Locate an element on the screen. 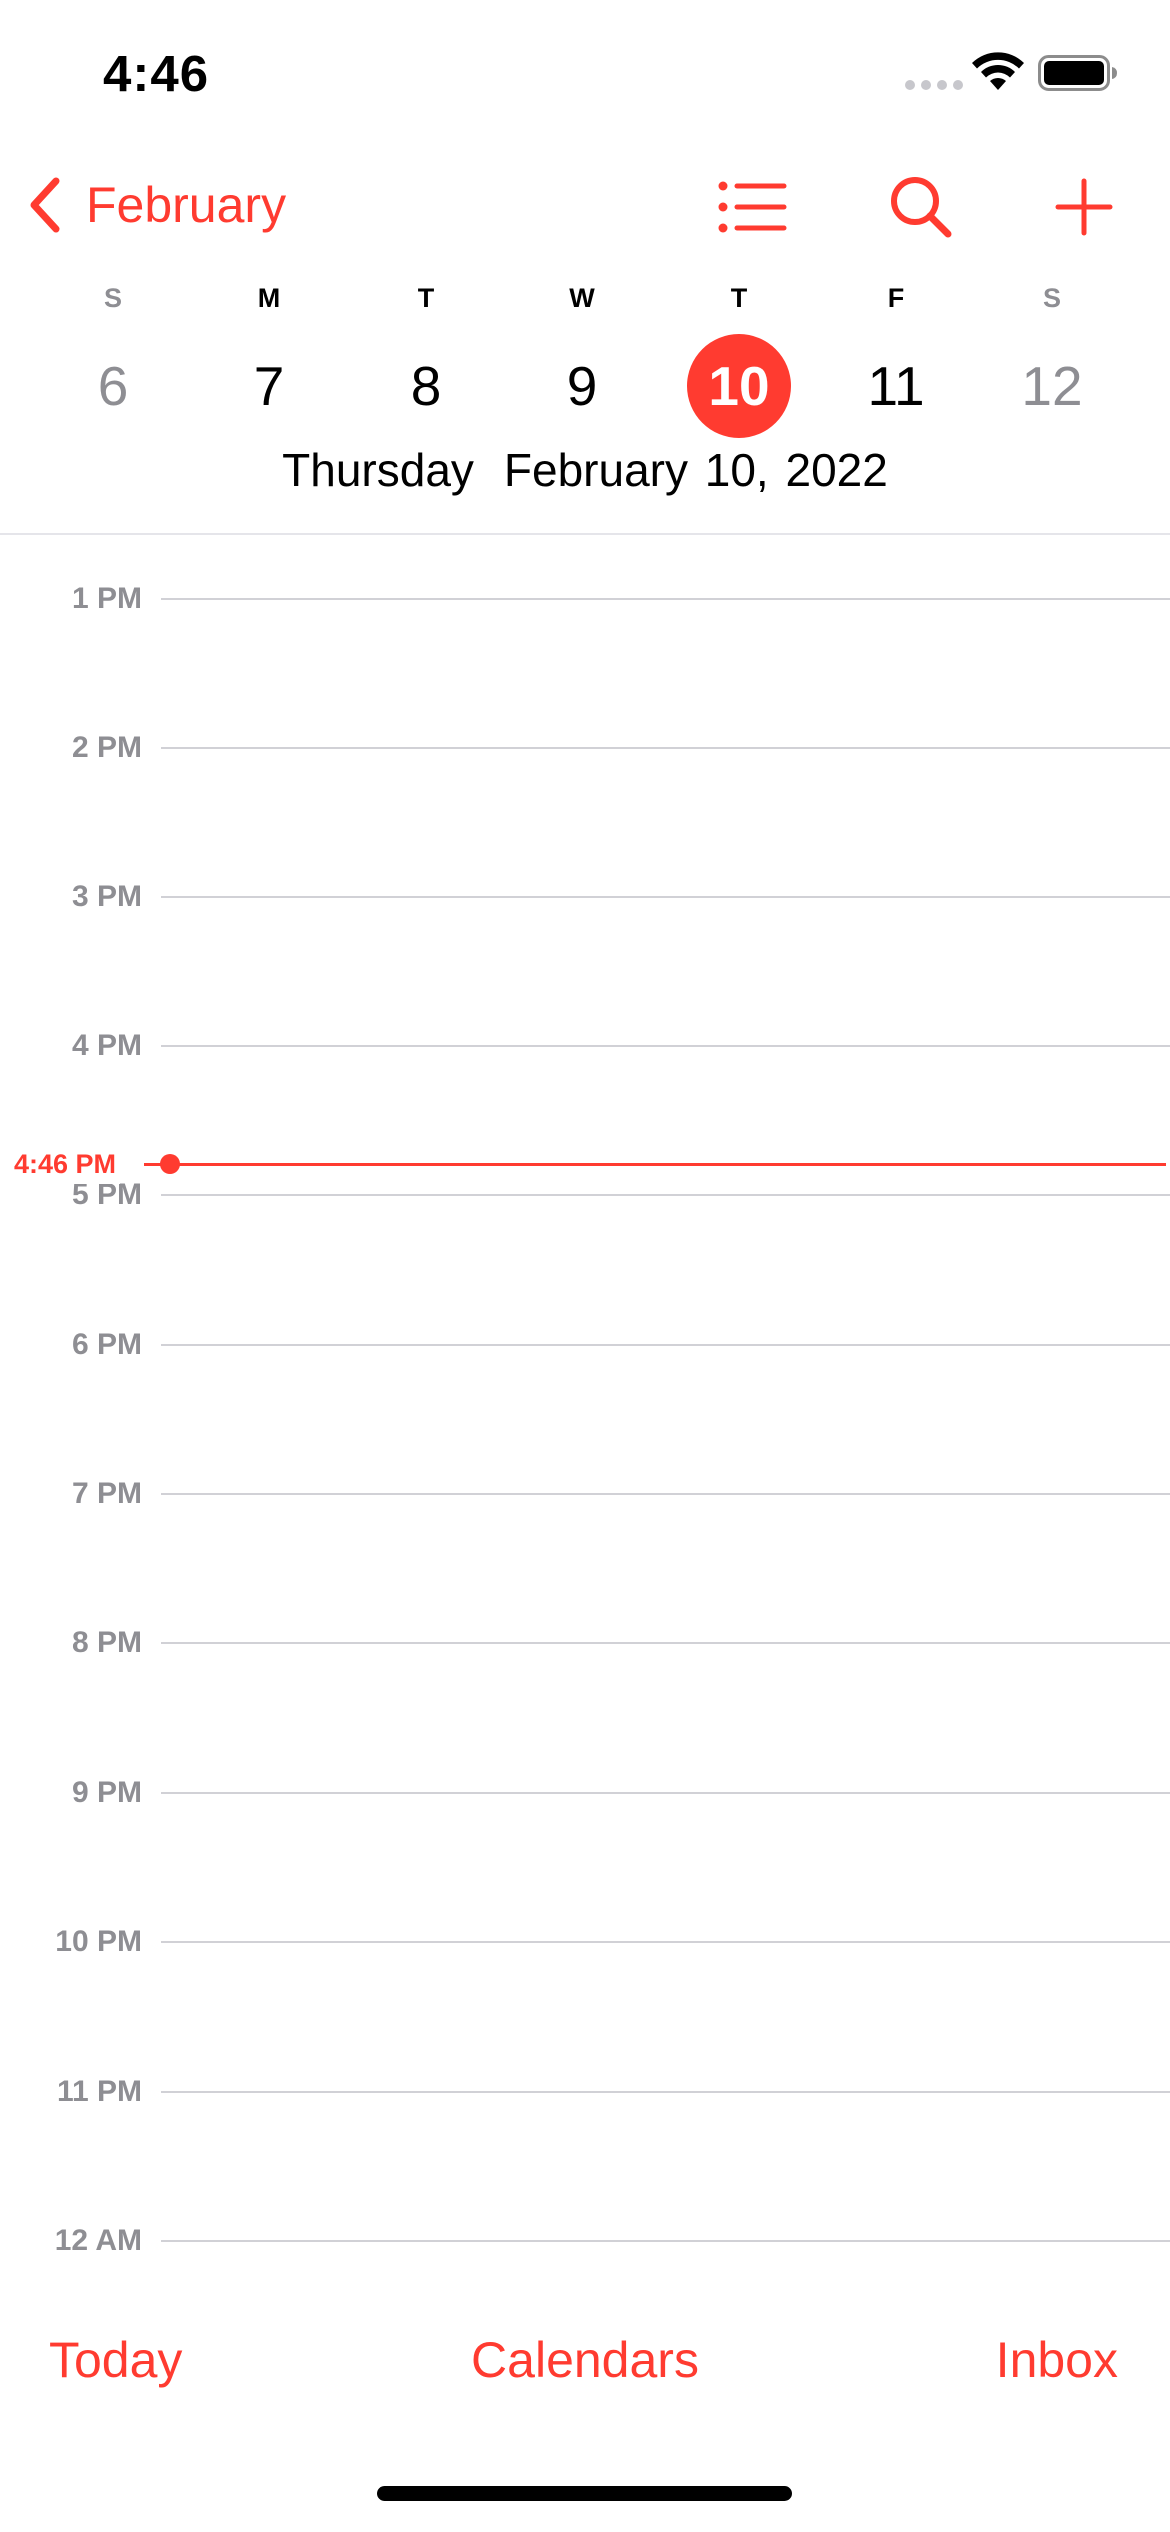  hour-label: 10 PM is located at coordinates (98, 1941).